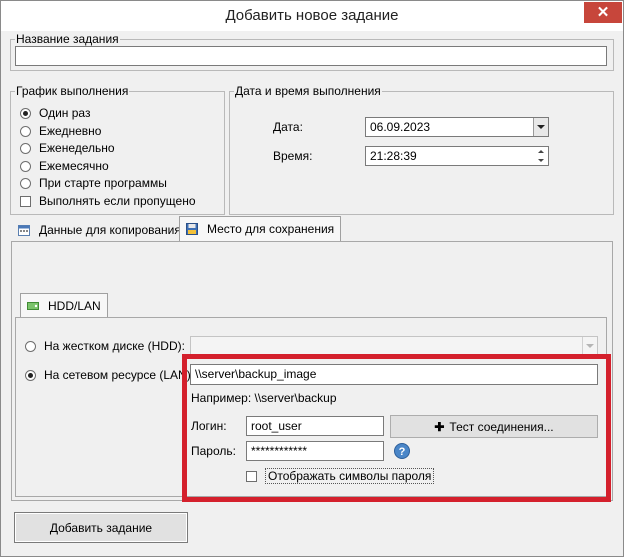 The image size is (624, 557). I want to click on storage-option-hdd: На жестком диске (HDD):, so click(105, 346).